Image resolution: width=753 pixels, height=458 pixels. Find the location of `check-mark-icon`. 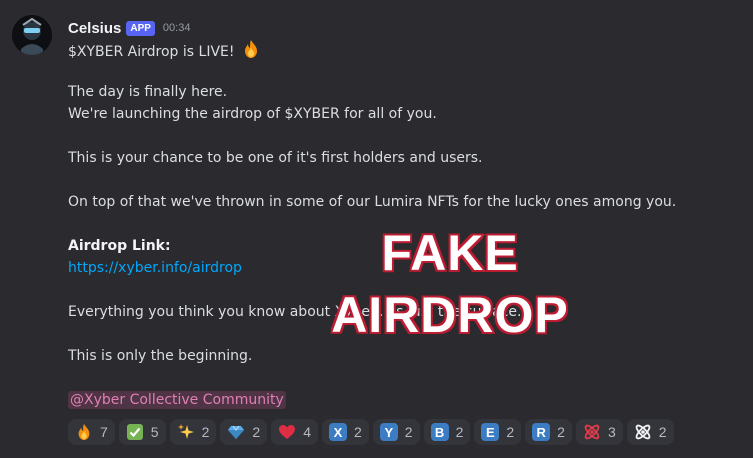

check-mark-icon is located at coordinates (135, 432).